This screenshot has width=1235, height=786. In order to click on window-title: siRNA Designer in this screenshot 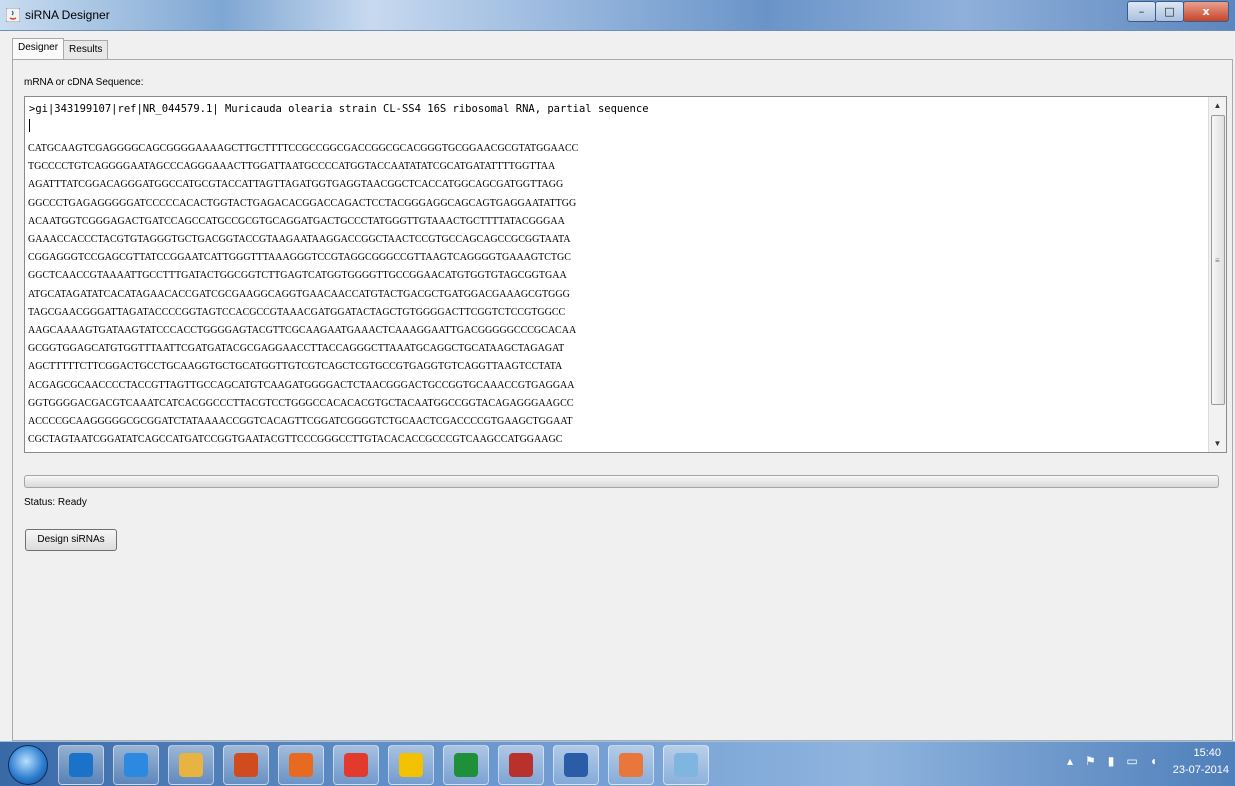, I will do `click(67, 15)`.